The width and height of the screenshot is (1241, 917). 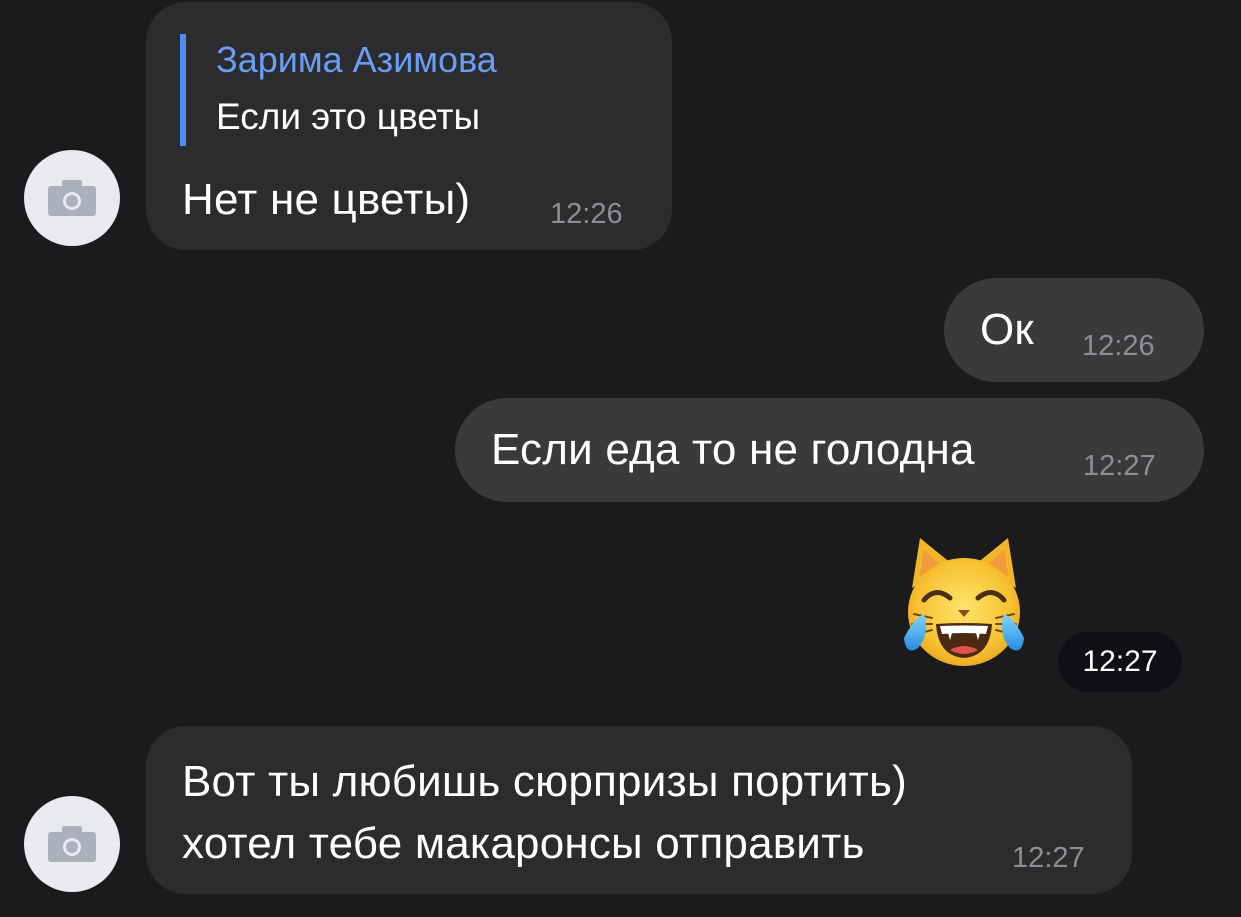 I want to click on reply-text: Если это цветы, so click(x=348, y=116).